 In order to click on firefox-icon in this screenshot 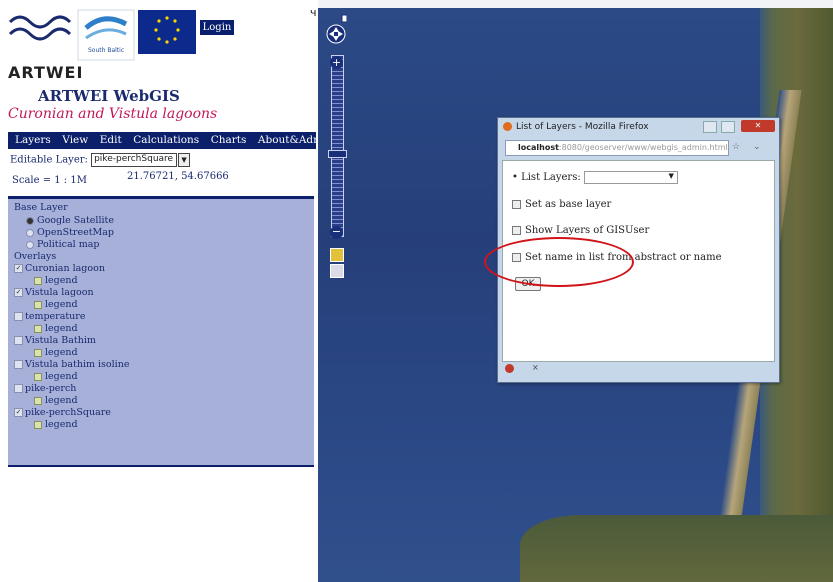, I will do `click(507, 126)`.